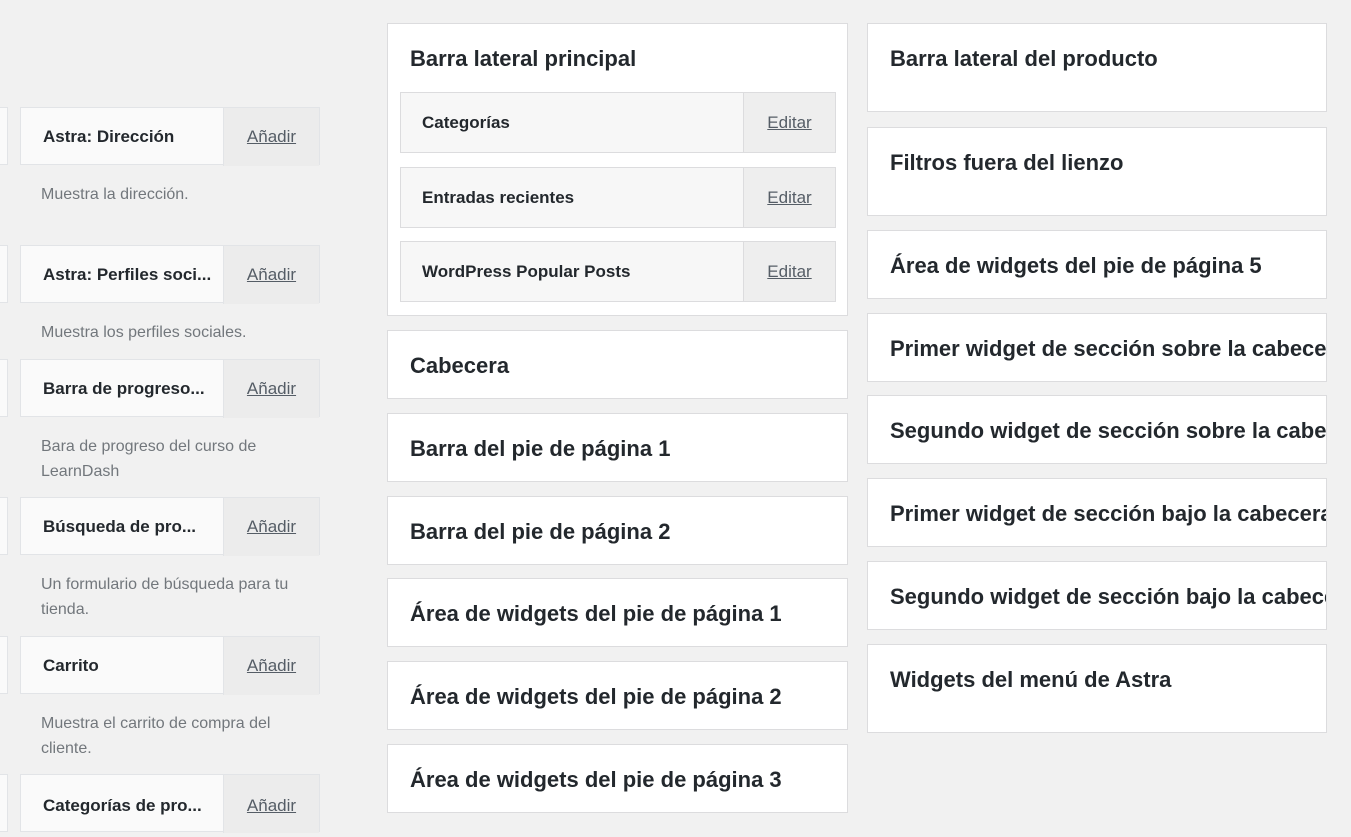  I want to click on widget-description: Muestra los perfiles sociales., so click(144, 332).